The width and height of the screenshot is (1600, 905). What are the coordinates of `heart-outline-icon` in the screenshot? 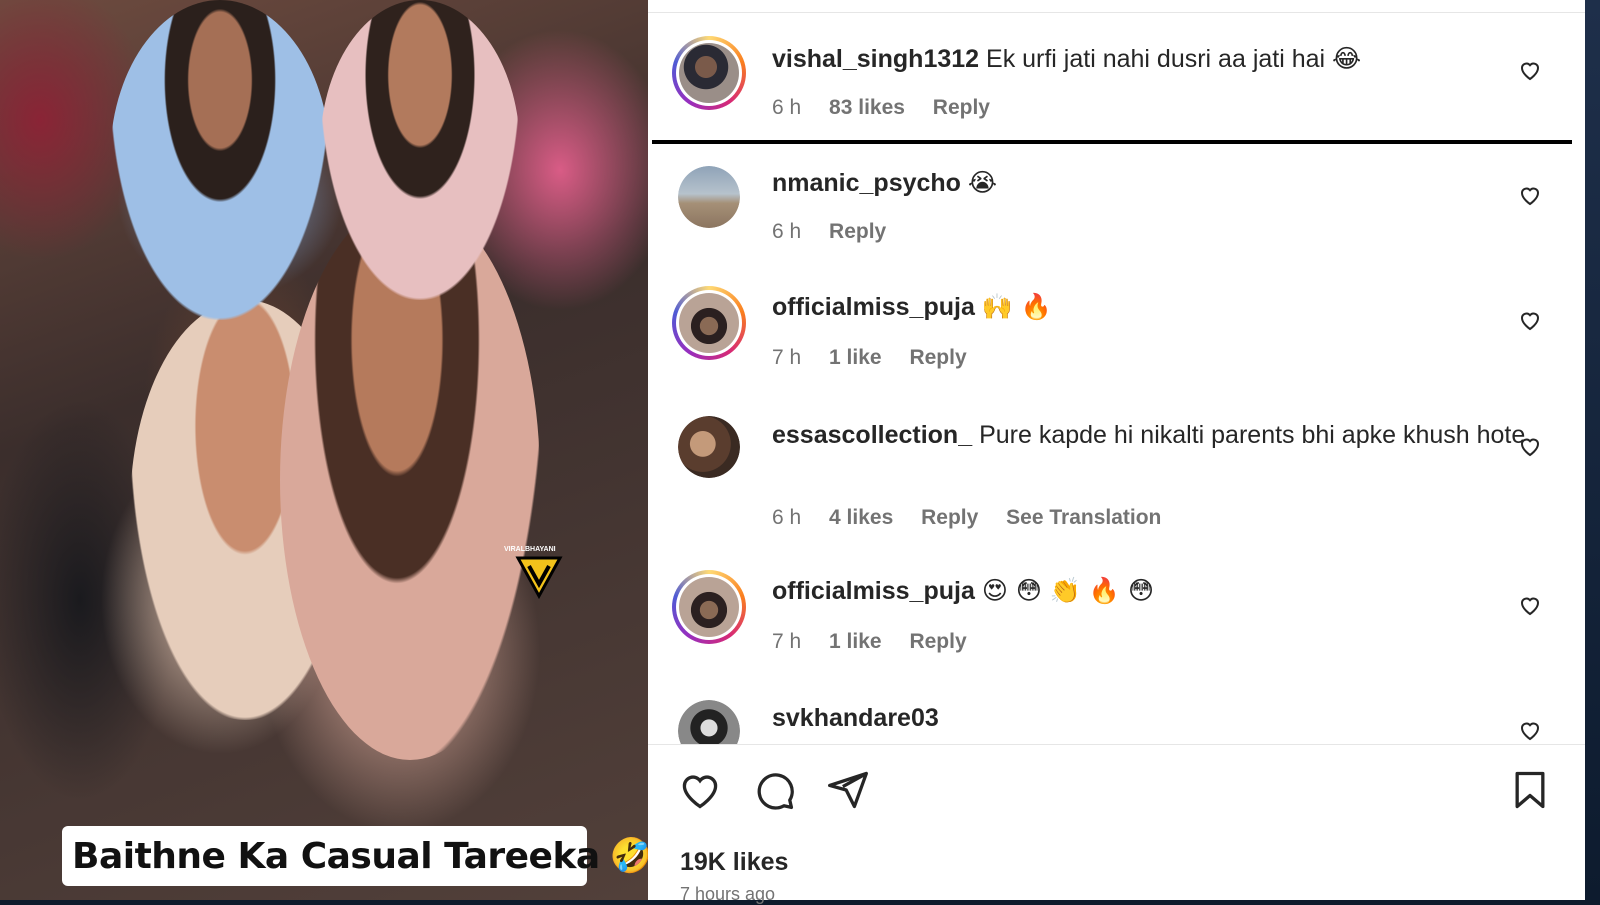 It's located at (700, 790).